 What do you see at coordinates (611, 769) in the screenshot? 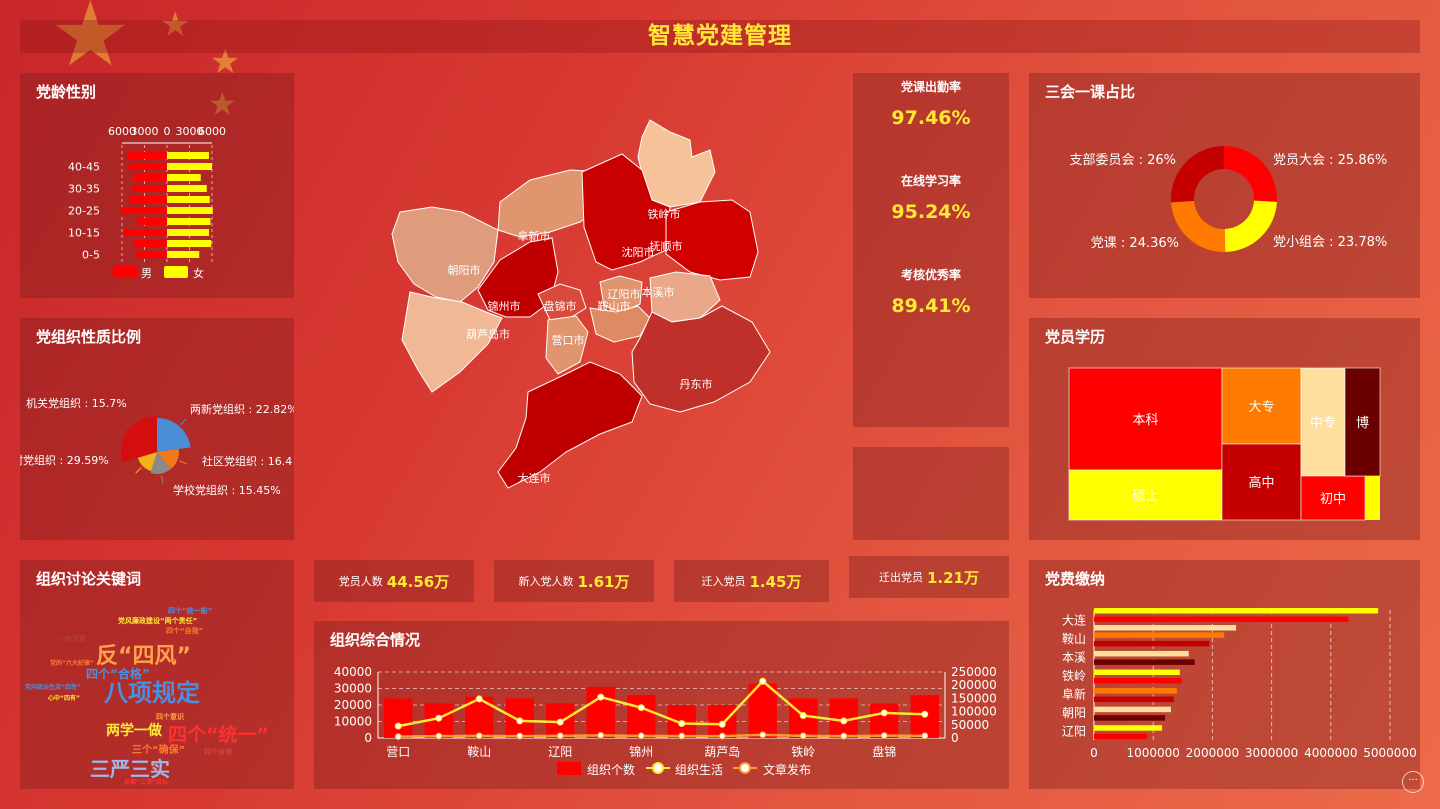
I see `legend-label: 组织个数` at bounding box center [611, 769].